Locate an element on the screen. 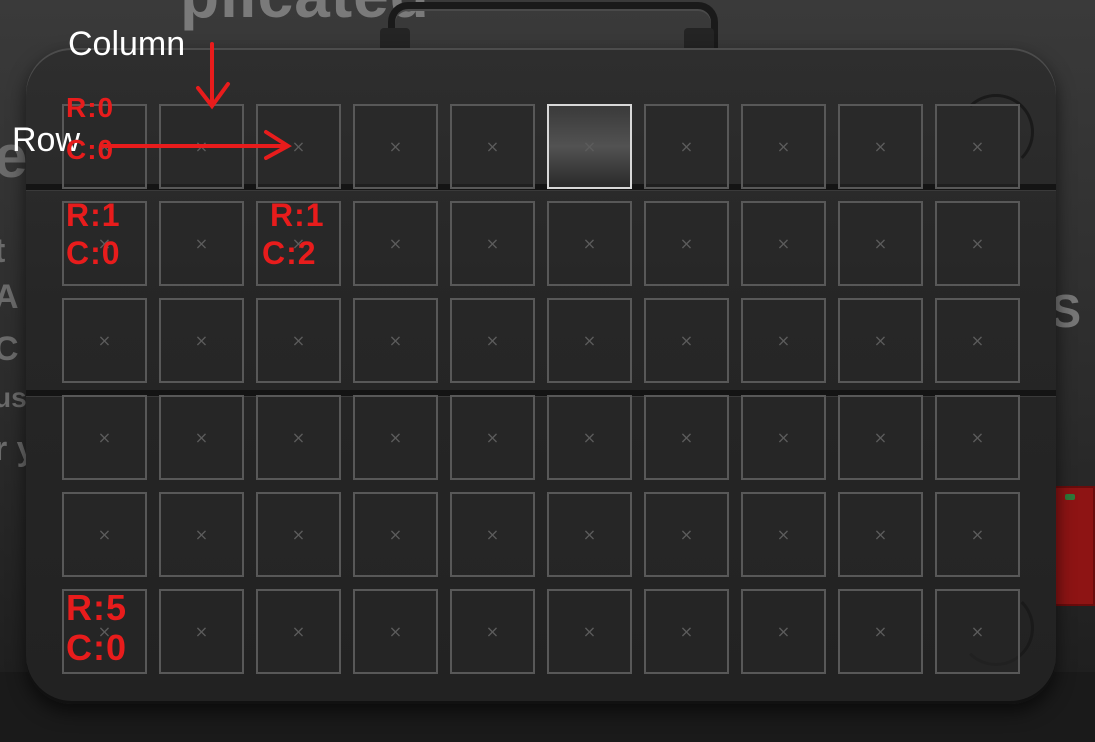 This screenshot has height=742, width=1095. row-arrow is located at coordinates (197, 145).